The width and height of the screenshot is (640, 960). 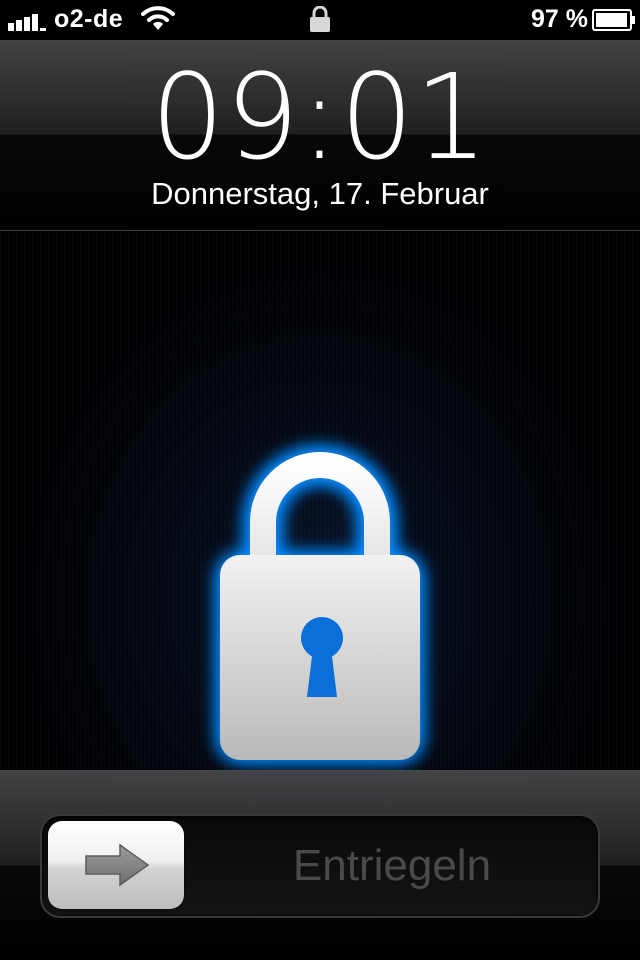 What do you see at coordinates (320, 193) in the screenshot?
I see `clock-date: Donnerstag, 17. Februar` at bounding box center [320, 193].